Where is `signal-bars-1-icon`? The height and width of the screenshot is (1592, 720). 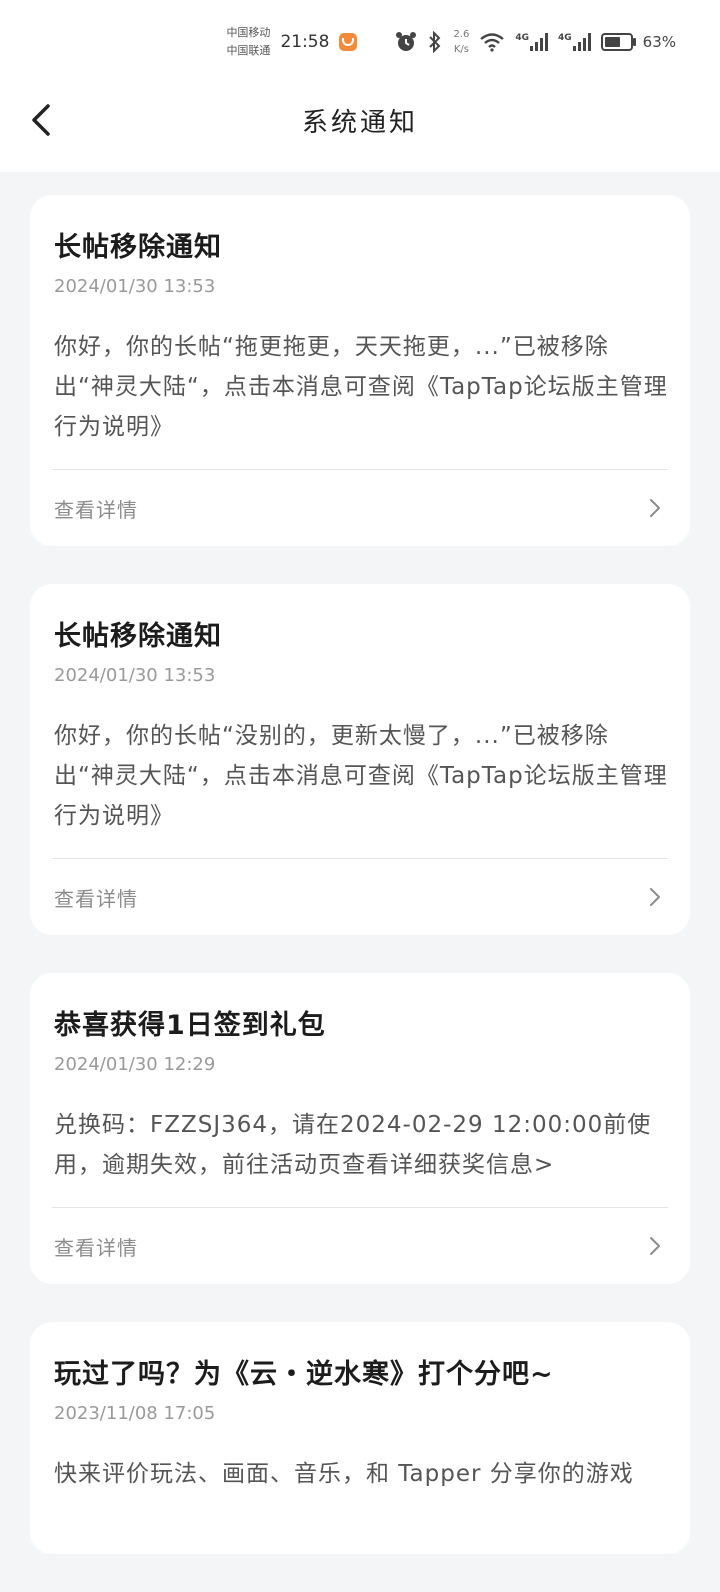 signal-bars-1-icon is located at coordinates (539, 42).